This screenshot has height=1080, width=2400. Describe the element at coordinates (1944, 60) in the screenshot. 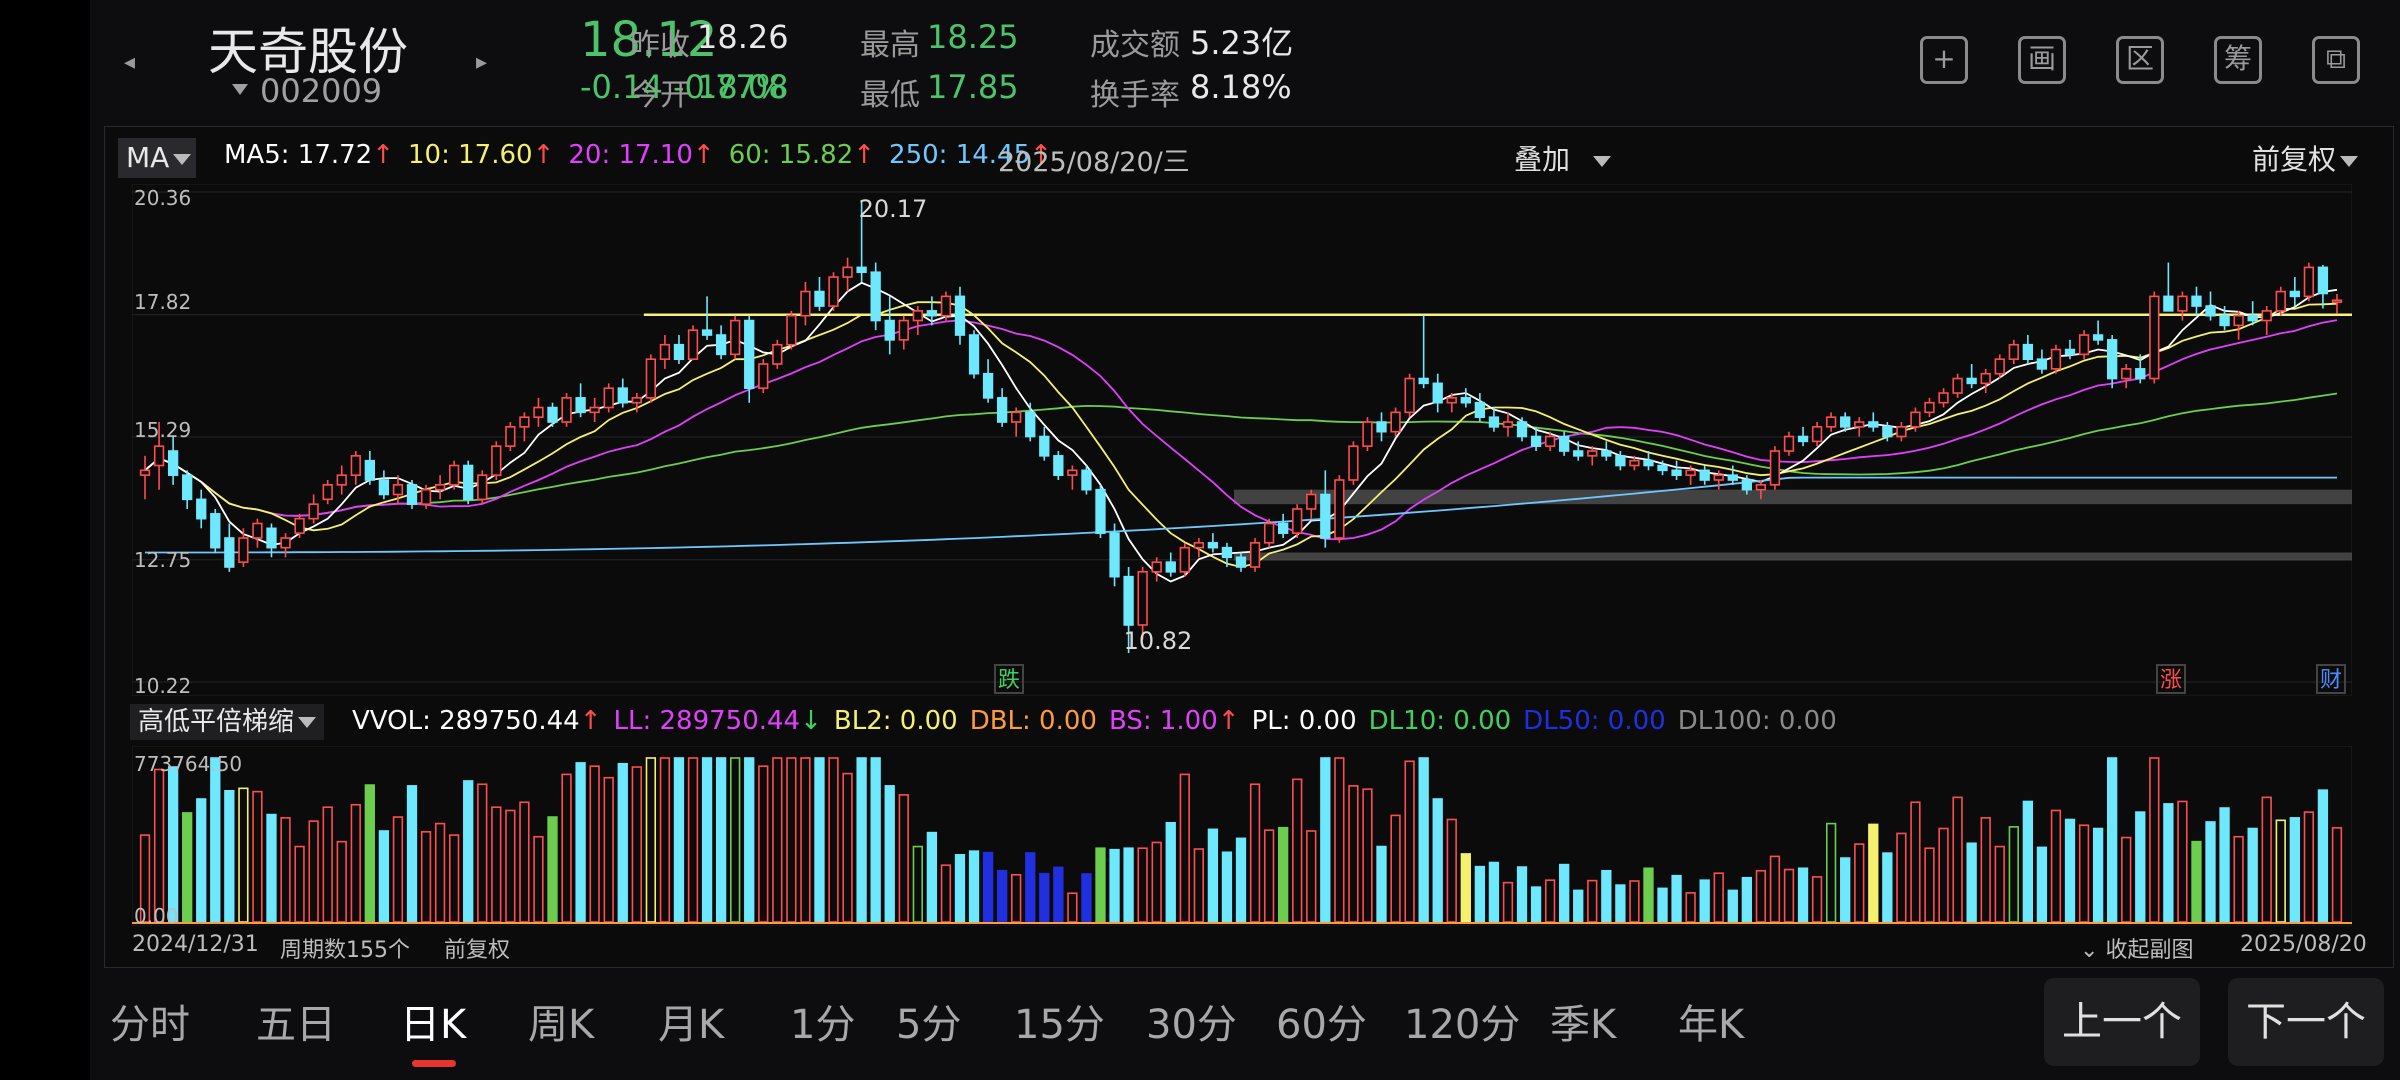

I see `add-icon: +` at that location.